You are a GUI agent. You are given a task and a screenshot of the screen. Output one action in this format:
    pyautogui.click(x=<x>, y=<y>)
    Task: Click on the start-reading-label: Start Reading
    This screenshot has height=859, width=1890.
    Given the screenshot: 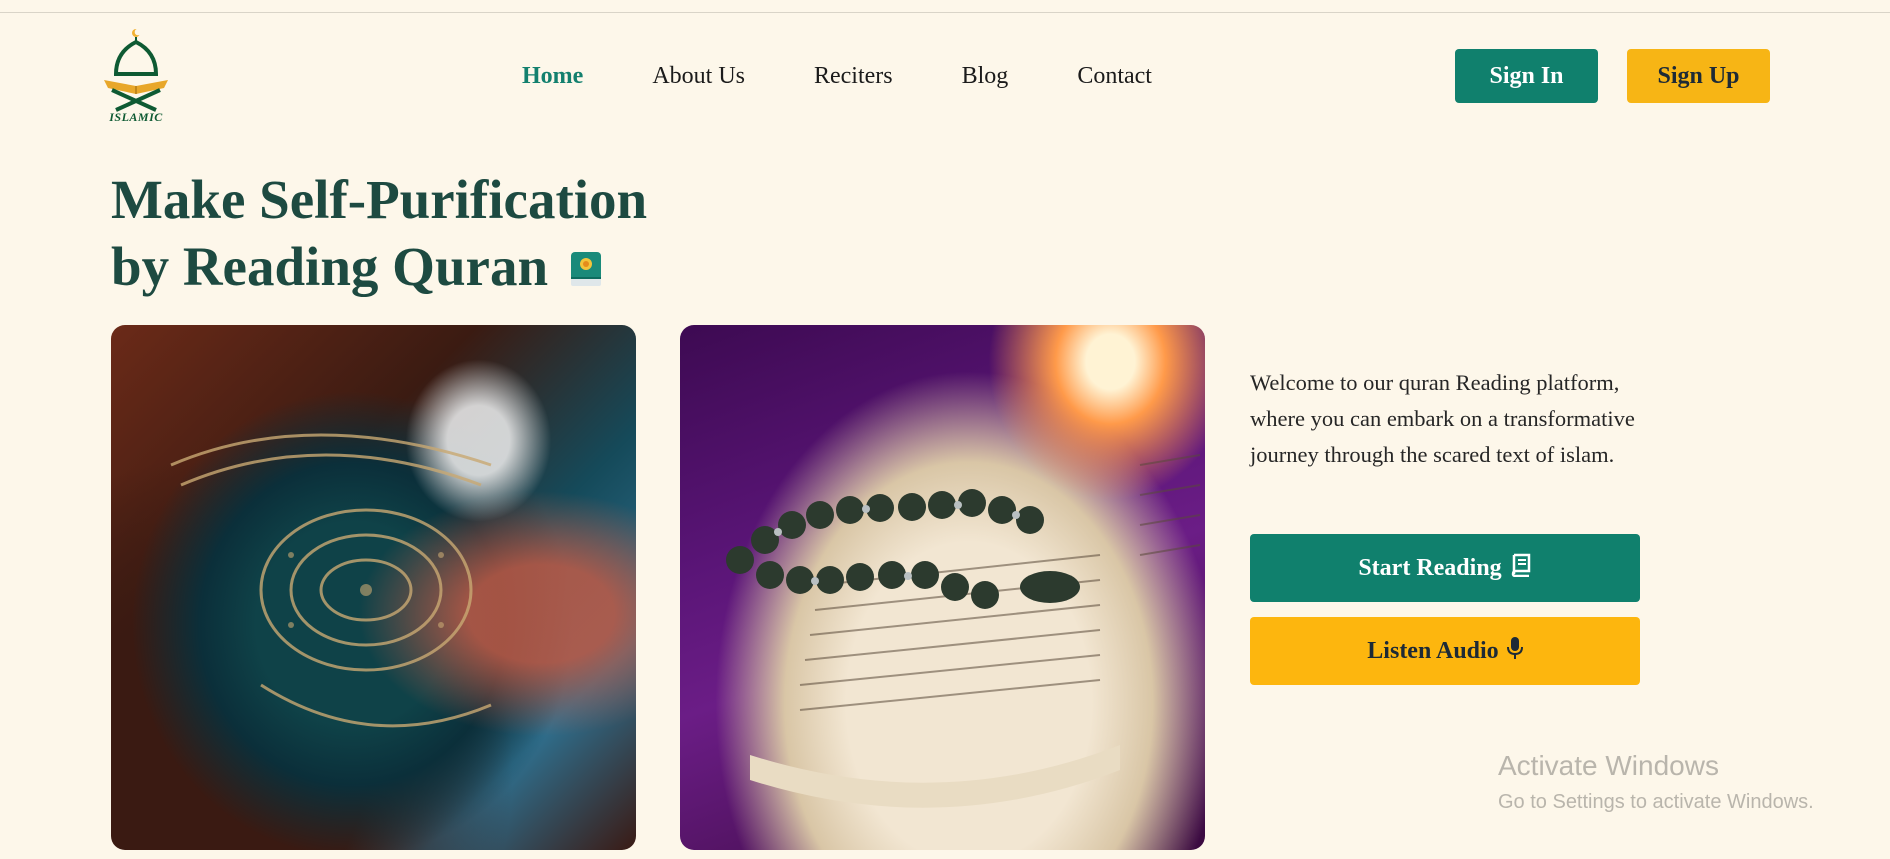 What is the action you would take?
    pyautogui.click(x=1430, y=567)
    